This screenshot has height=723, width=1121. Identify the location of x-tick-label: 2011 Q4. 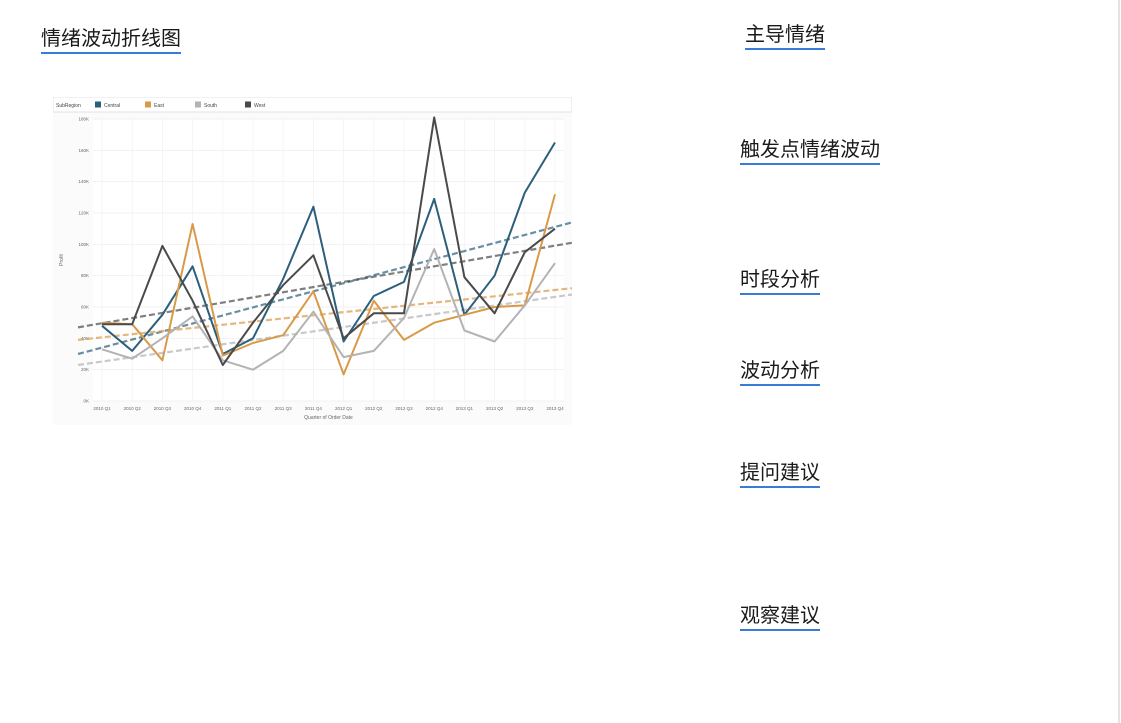
(313, 408).